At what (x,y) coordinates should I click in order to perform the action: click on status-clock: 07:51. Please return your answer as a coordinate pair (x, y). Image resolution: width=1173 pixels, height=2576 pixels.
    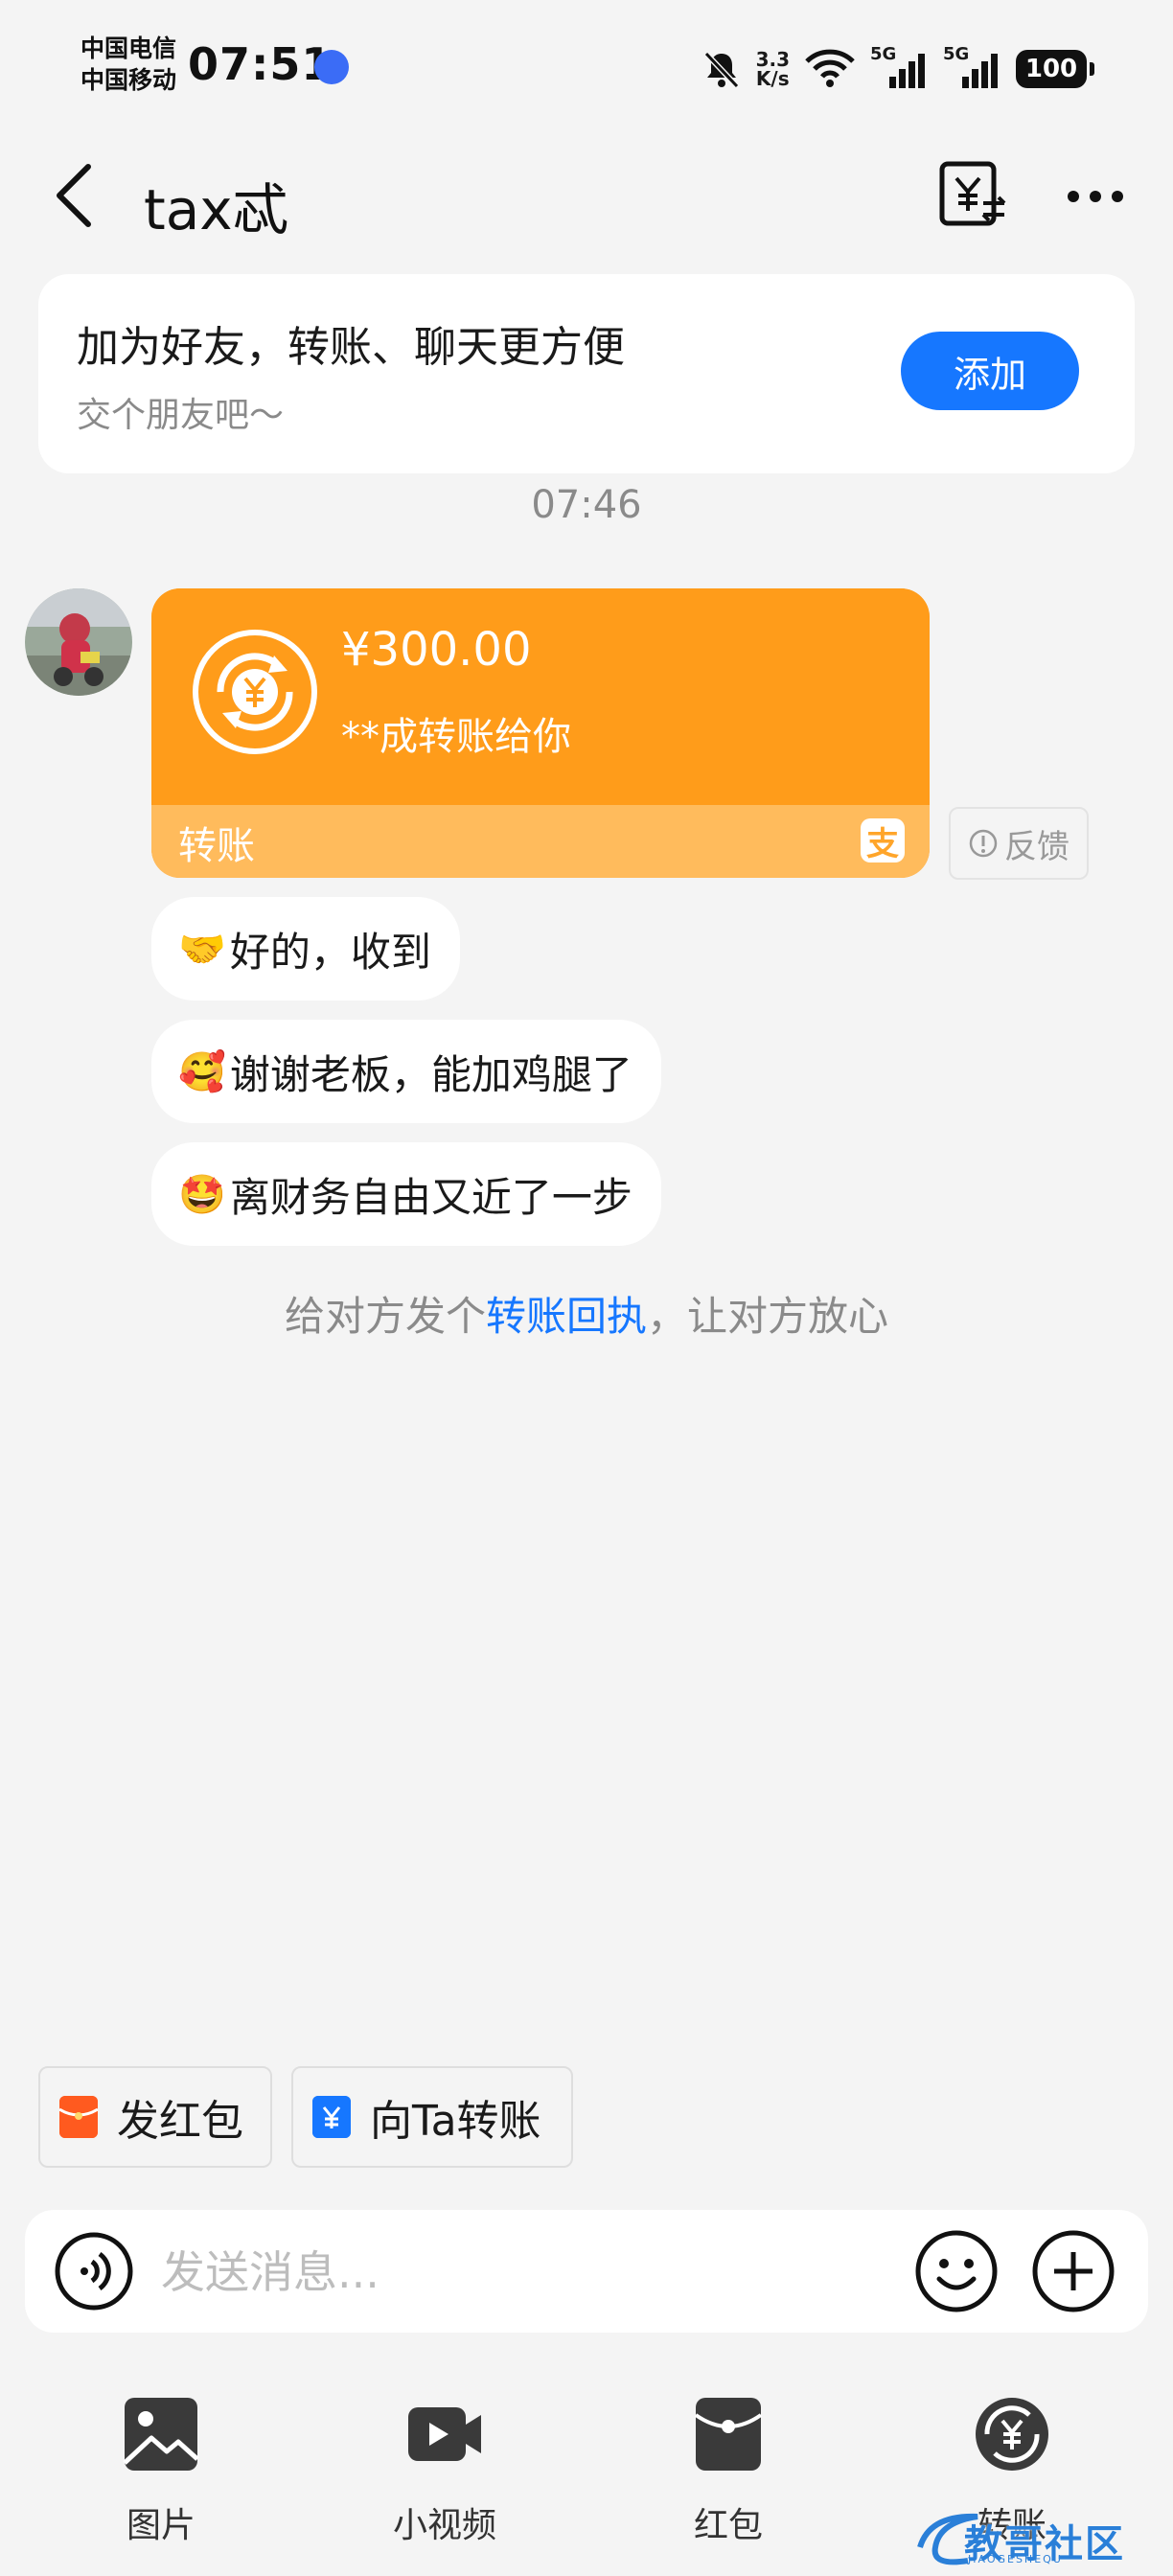
    Looking at the image, I should click on (261, 64).